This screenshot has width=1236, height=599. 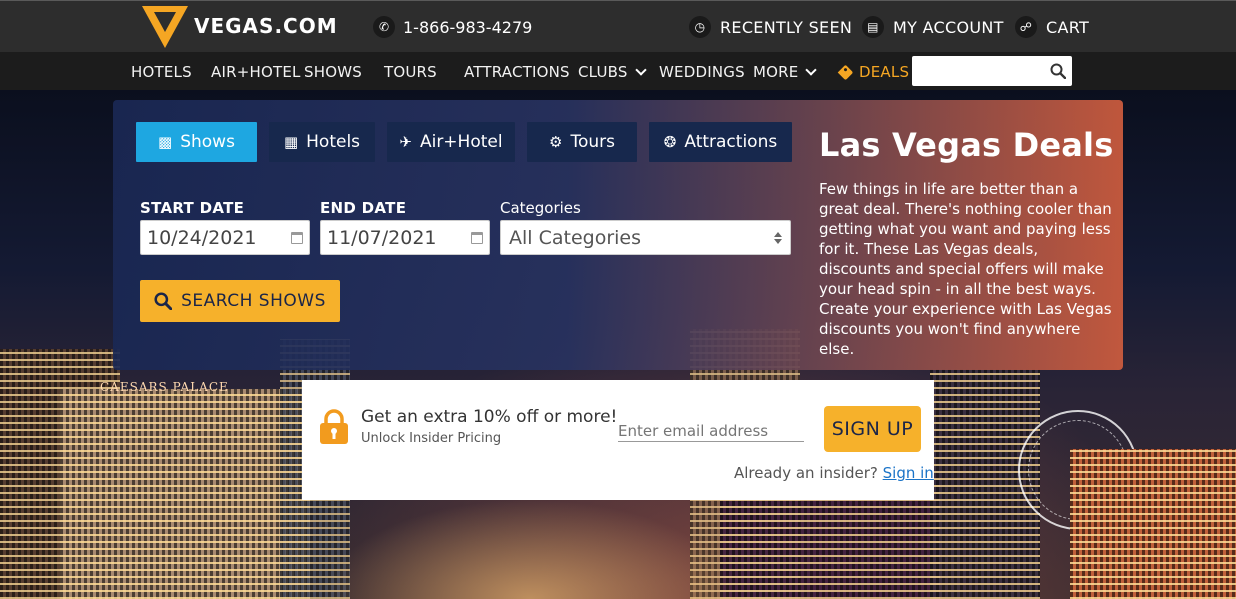 I want to click on phone-icon: ✆, so click(x=384, y=27).